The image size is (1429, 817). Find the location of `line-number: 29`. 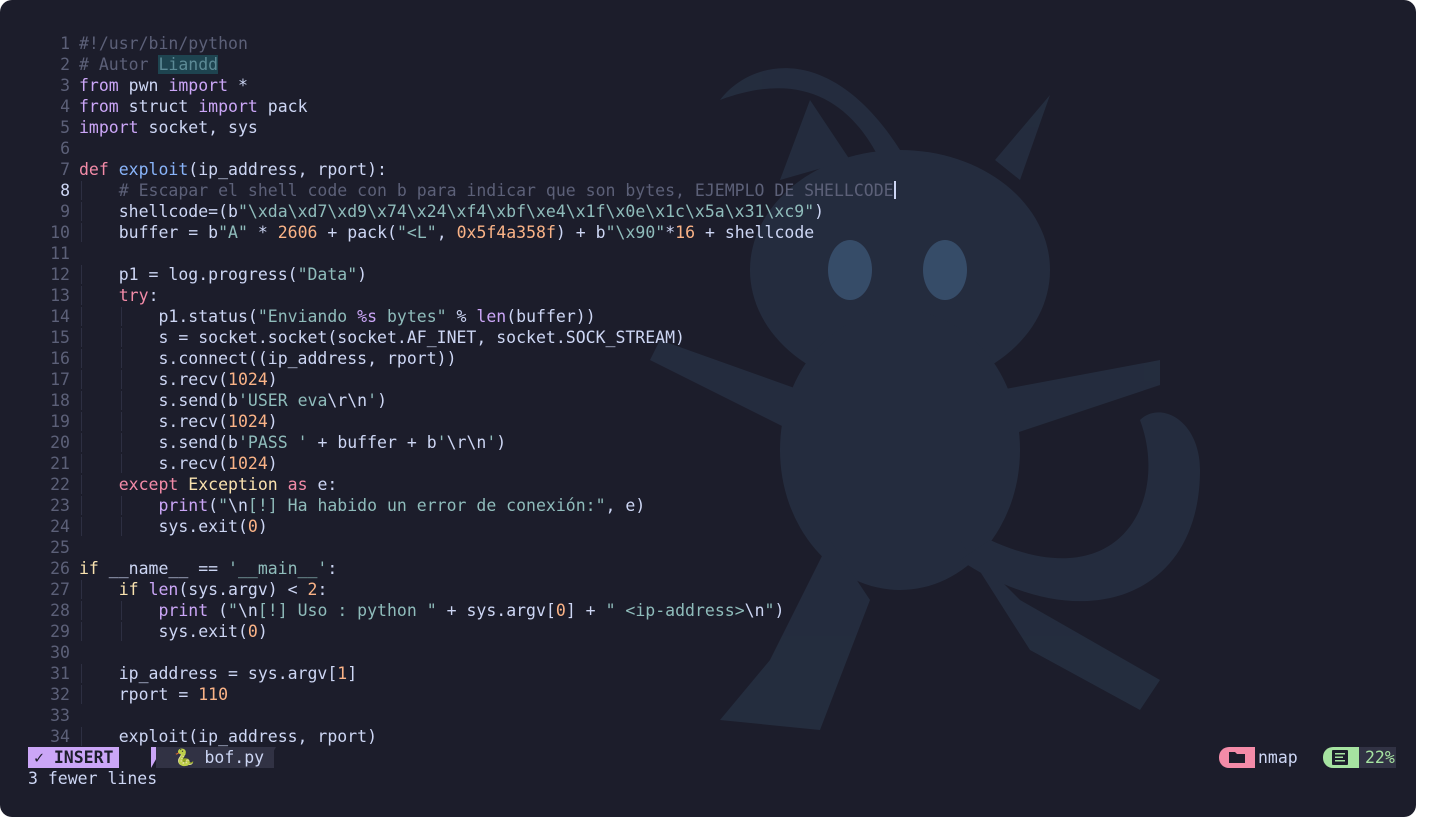

line-number: 29 is located at coordinates (60, 631).